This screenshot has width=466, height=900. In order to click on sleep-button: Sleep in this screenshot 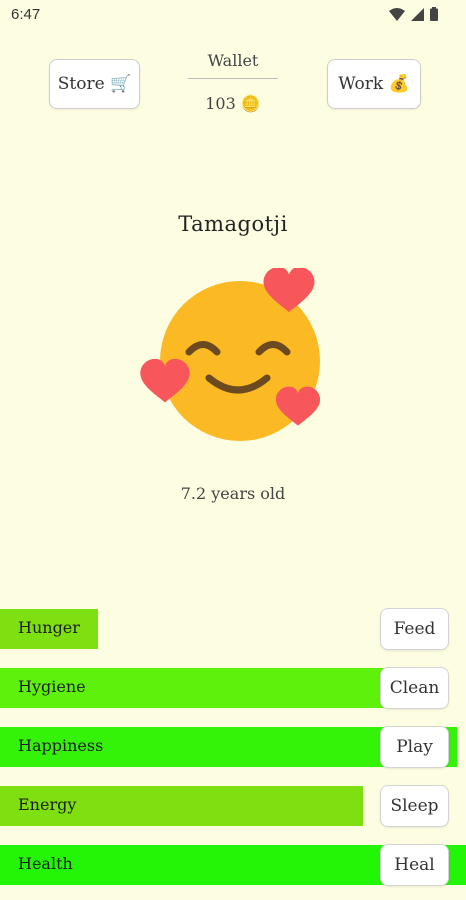, I will do `click(414, 806)`.